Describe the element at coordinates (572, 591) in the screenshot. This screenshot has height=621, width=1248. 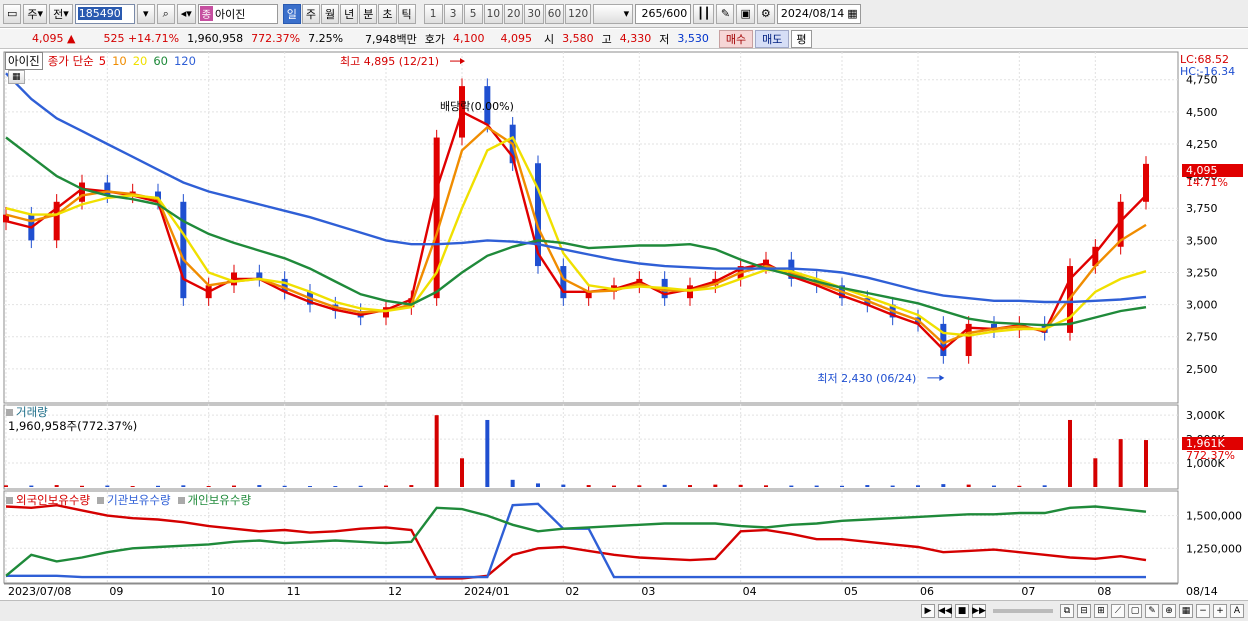
I see `x-axis-label: 02` at that location.